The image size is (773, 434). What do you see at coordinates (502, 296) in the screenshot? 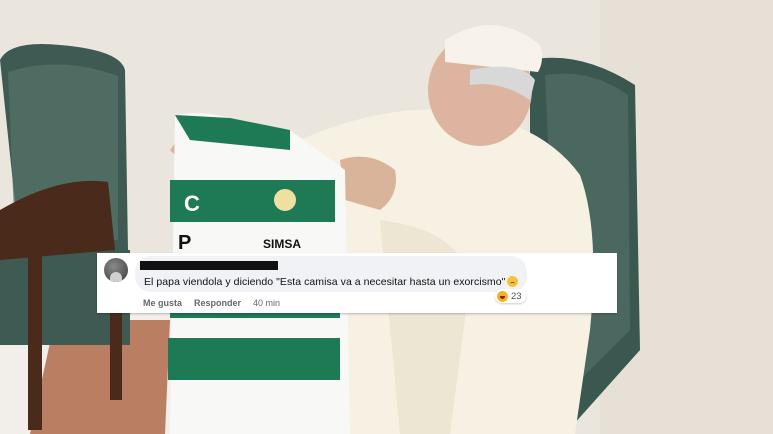
I see `haha-icon` at bounding box center [502, 296].